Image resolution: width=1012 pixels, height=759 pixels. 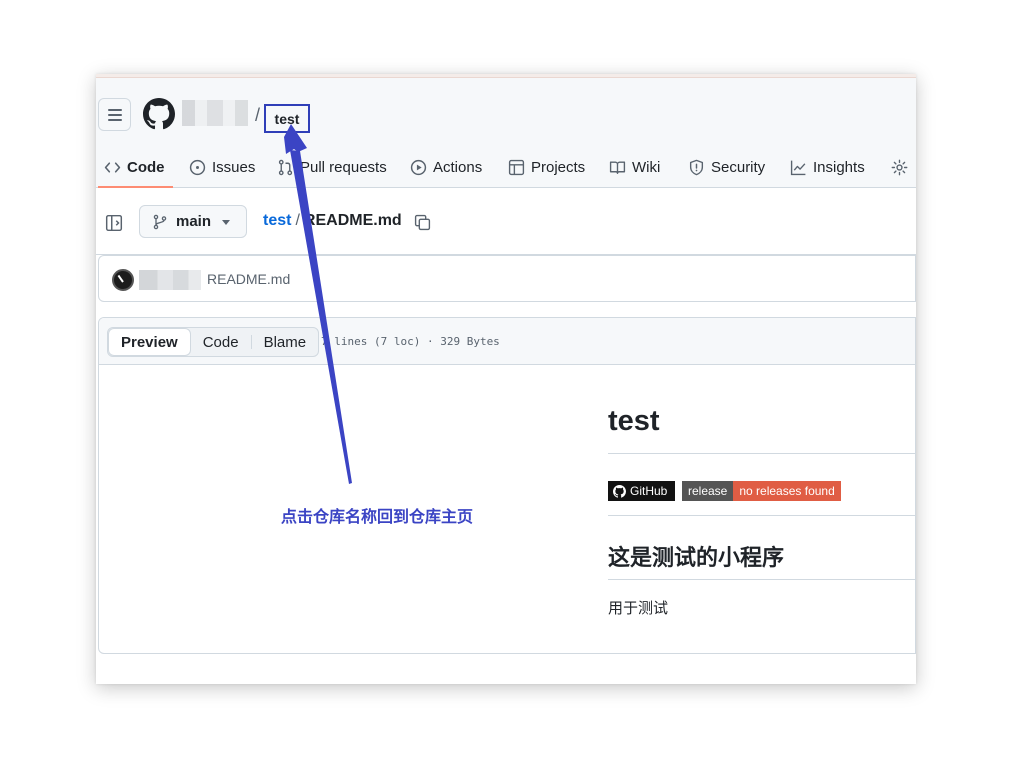 What do you see at coordinates (285, 167) in the screenshot?
I see `pull-request-icon` at bounding box center [285, 167].